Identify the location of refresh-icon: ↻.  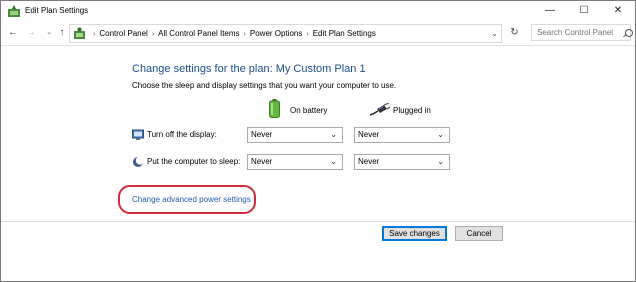
(514, 32).